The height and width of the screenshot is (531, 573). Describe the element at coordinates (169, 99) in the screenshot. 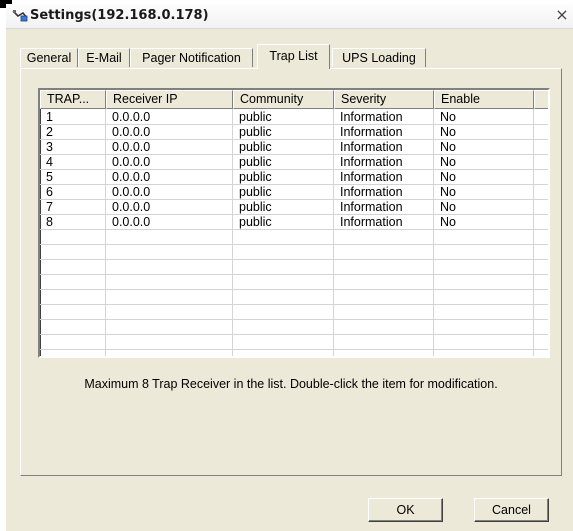

I see `column-header-receiver-ip: Receiver IP` at that location.